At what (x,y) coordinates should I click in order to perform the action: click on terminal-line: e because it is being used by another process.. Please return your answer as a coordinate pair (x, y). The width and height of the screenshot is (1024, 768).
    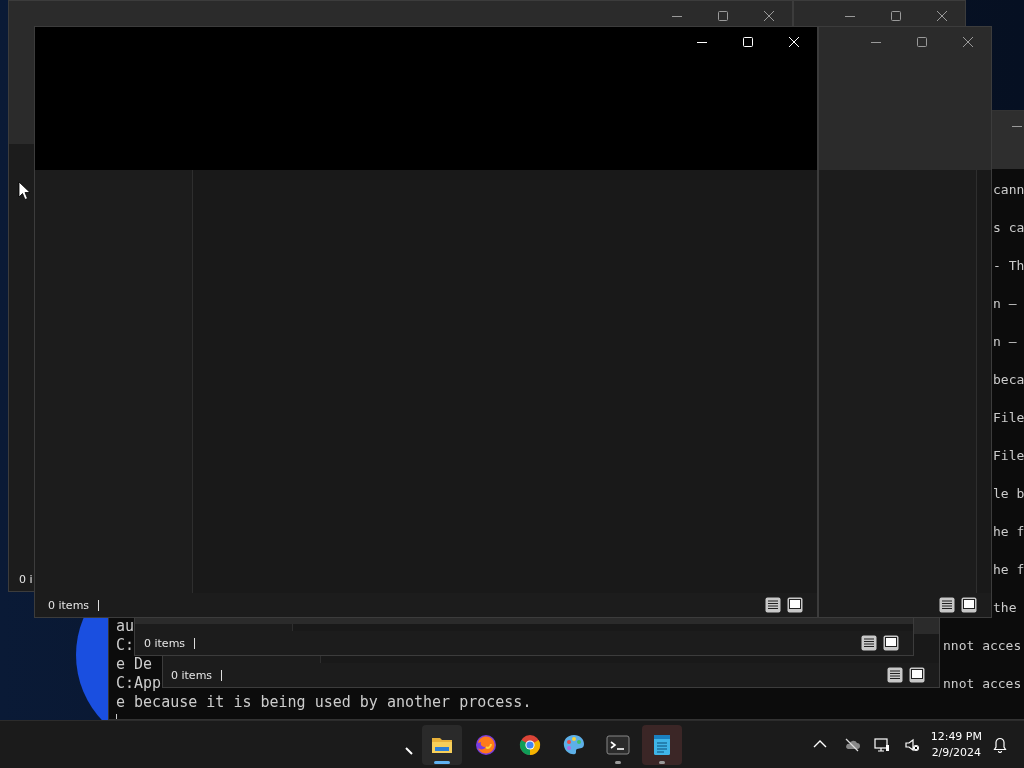
    Looking at the image, I should click on (324, 702).